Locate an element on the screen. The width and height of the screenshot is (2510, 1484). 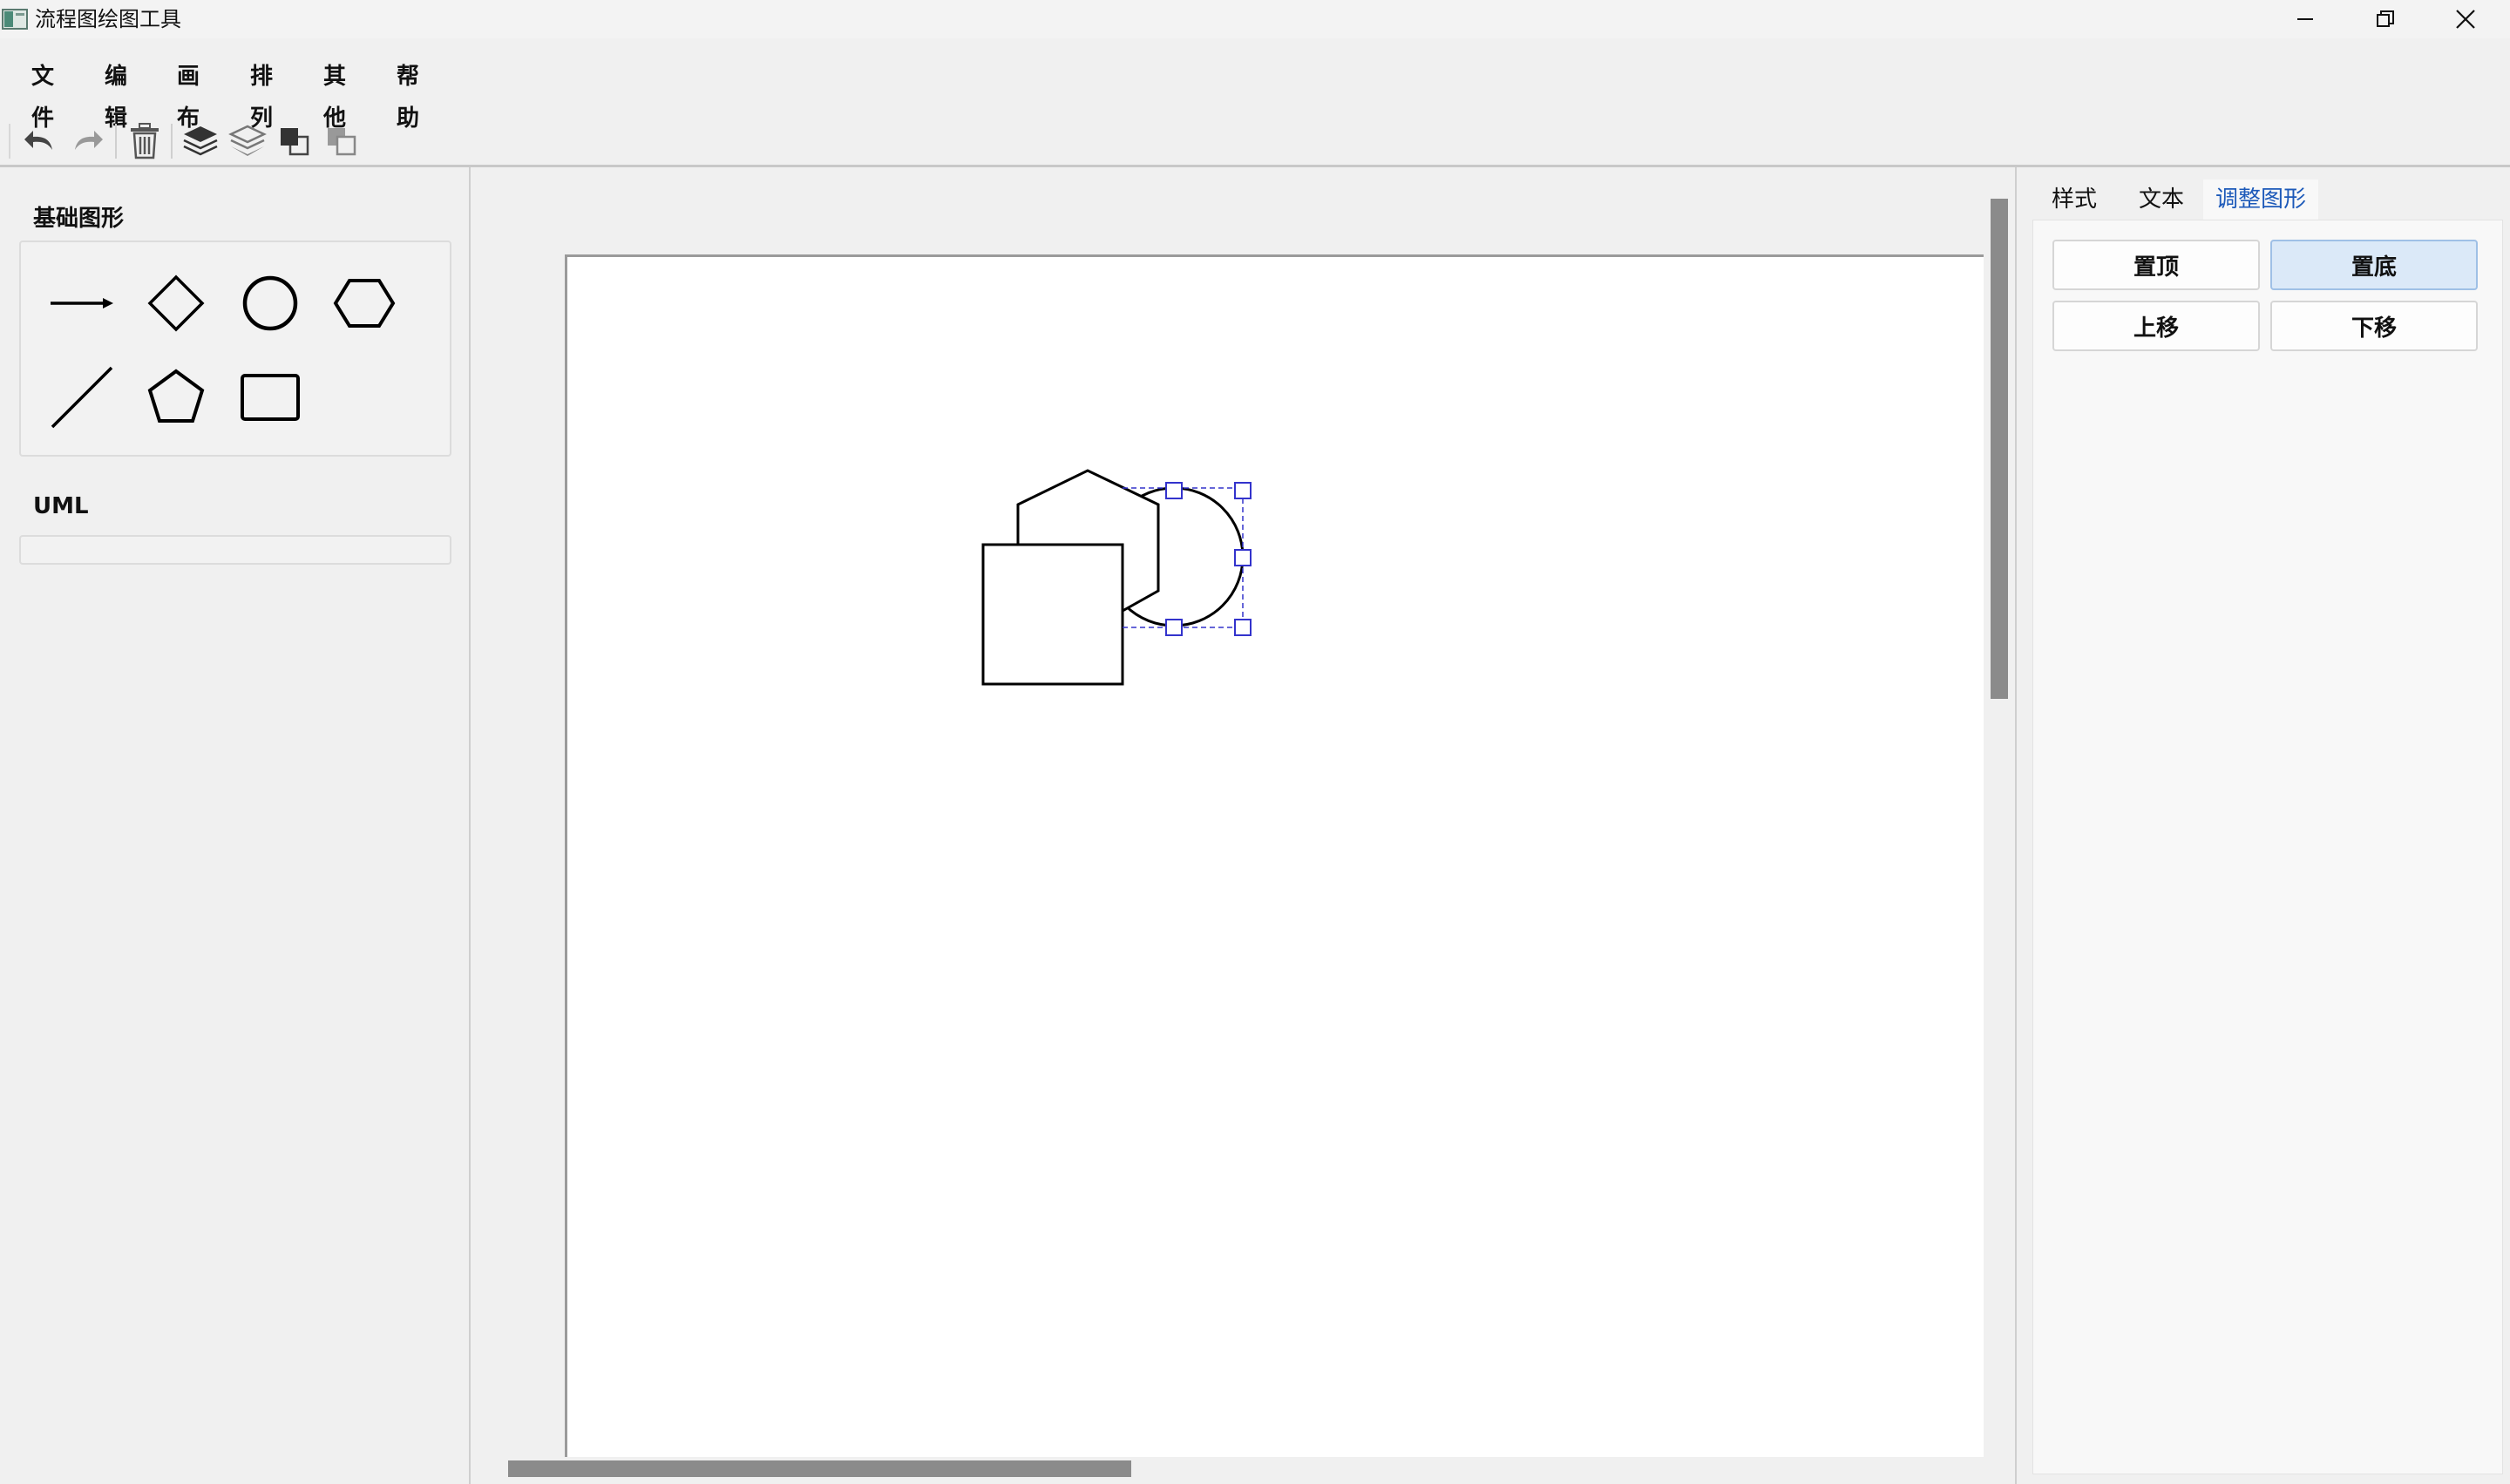
layer-down-button is located at coordinates (248, 141).